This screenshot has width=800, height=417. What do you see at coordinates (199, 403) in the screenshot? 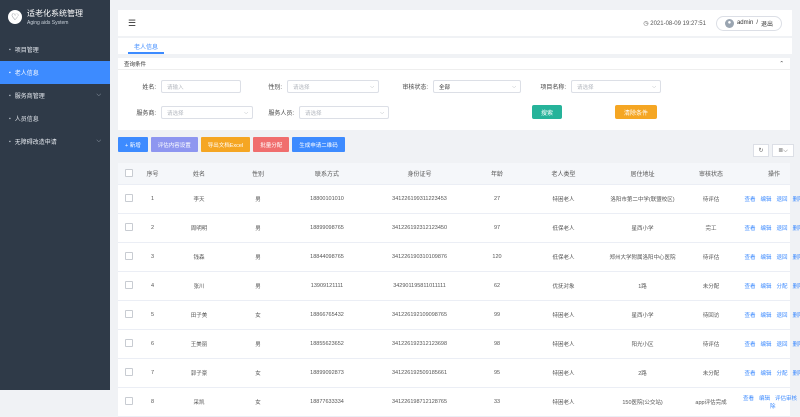
I see `row-name: 采凯` at bounding box center [199, 403].